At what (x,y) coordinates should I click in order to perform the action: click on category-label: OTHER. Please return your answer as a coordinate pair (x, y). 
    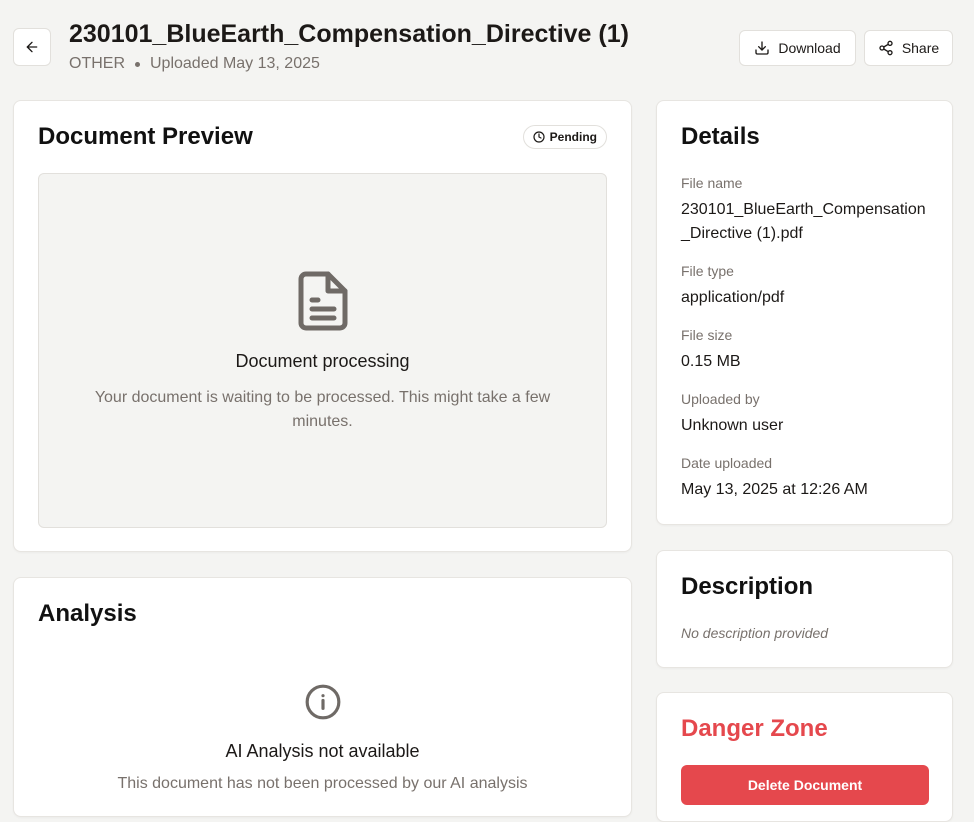
    Looking at the image, I should click on (97, 63).